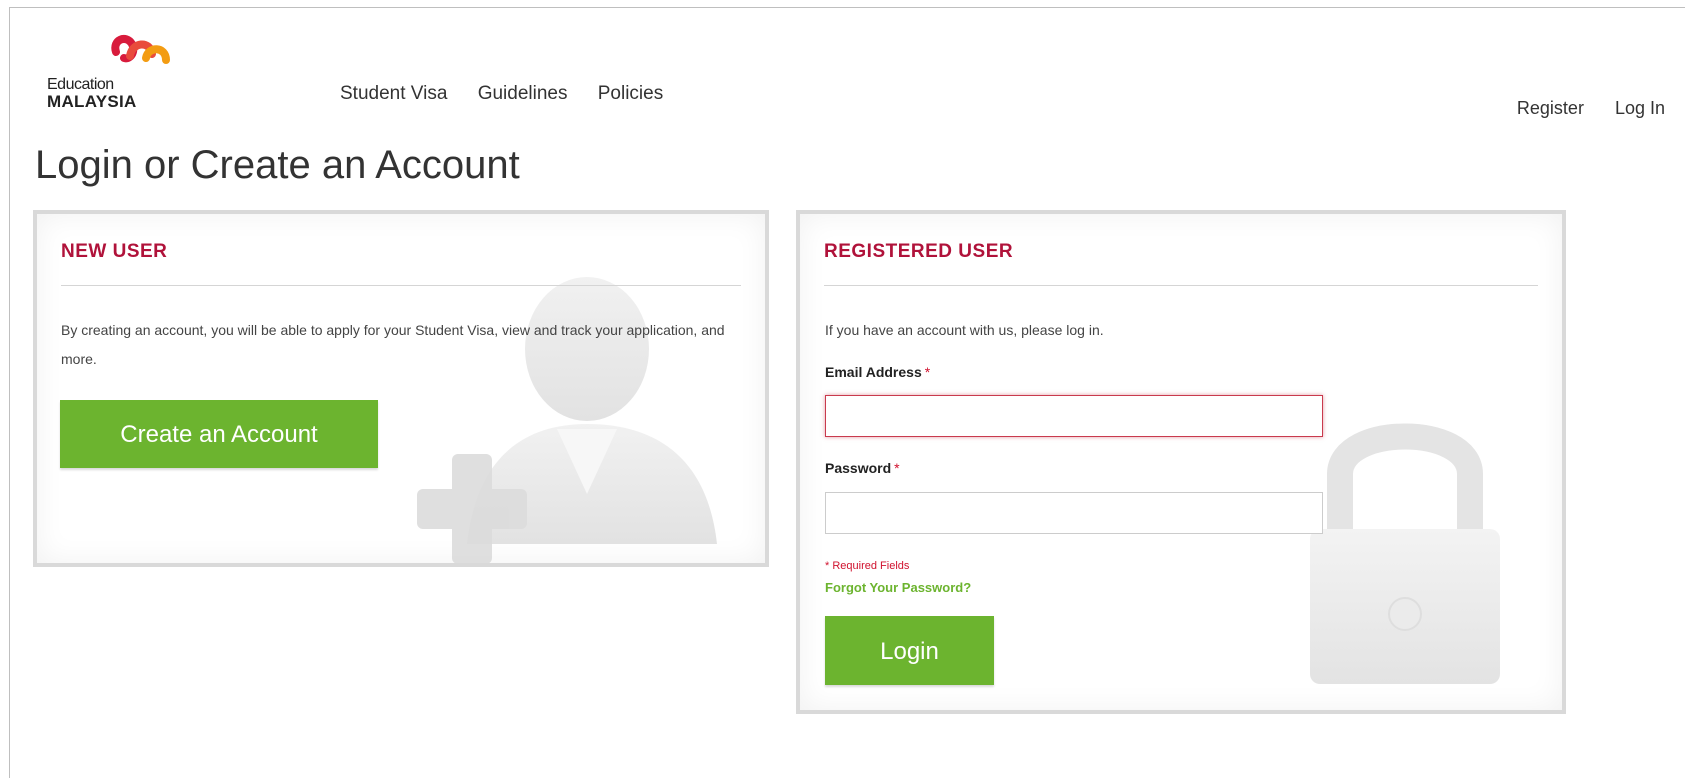 The width and height of the screenshot is (1685, 778). I want to click on logo-swirl-icon, so click(140, 49).